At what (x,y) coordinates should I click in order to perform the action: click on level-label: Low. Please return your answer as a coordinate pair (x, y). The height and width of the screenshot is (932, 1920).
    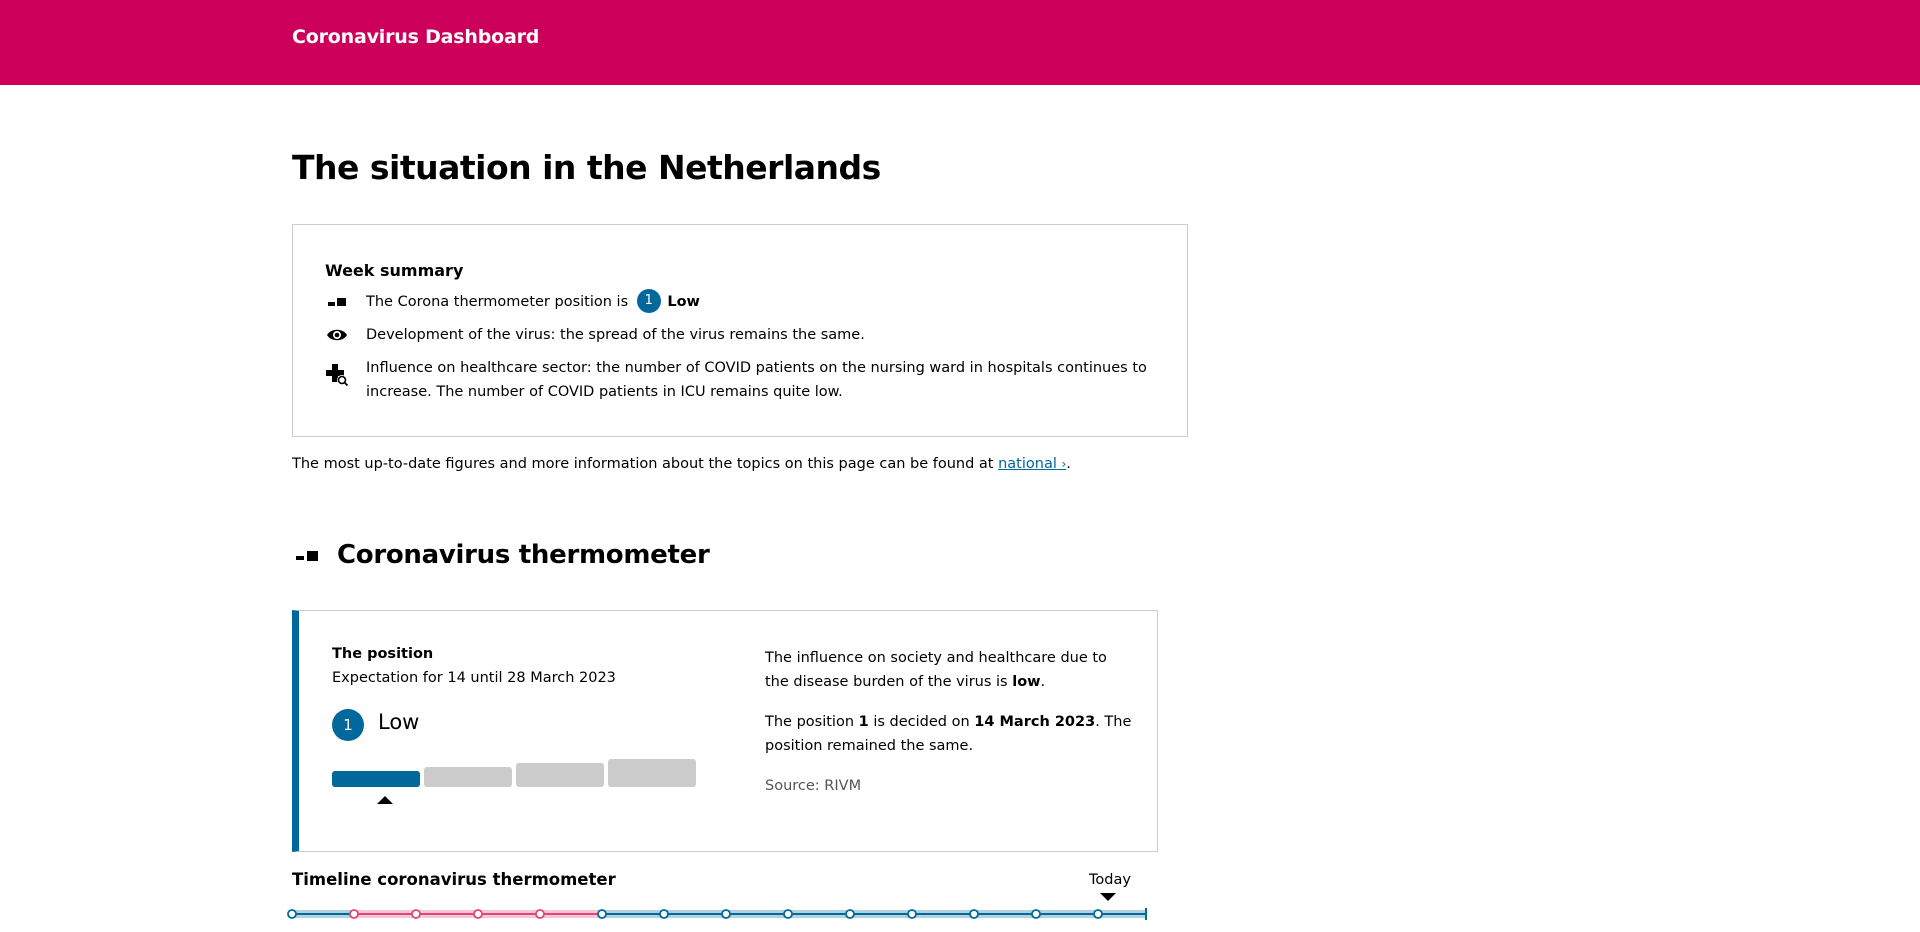
    Looking at the image, I should click on (683, 302).